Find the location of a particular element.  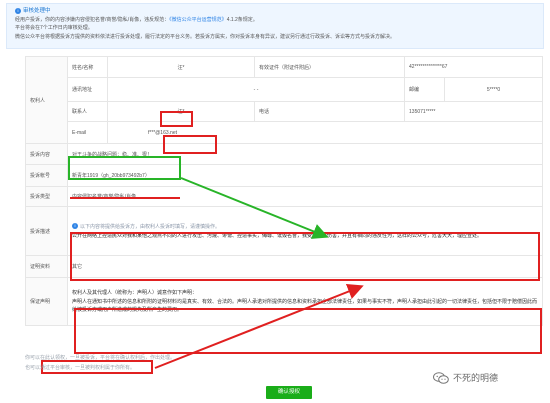

wechat-icon is located at coordinates (441, 377).